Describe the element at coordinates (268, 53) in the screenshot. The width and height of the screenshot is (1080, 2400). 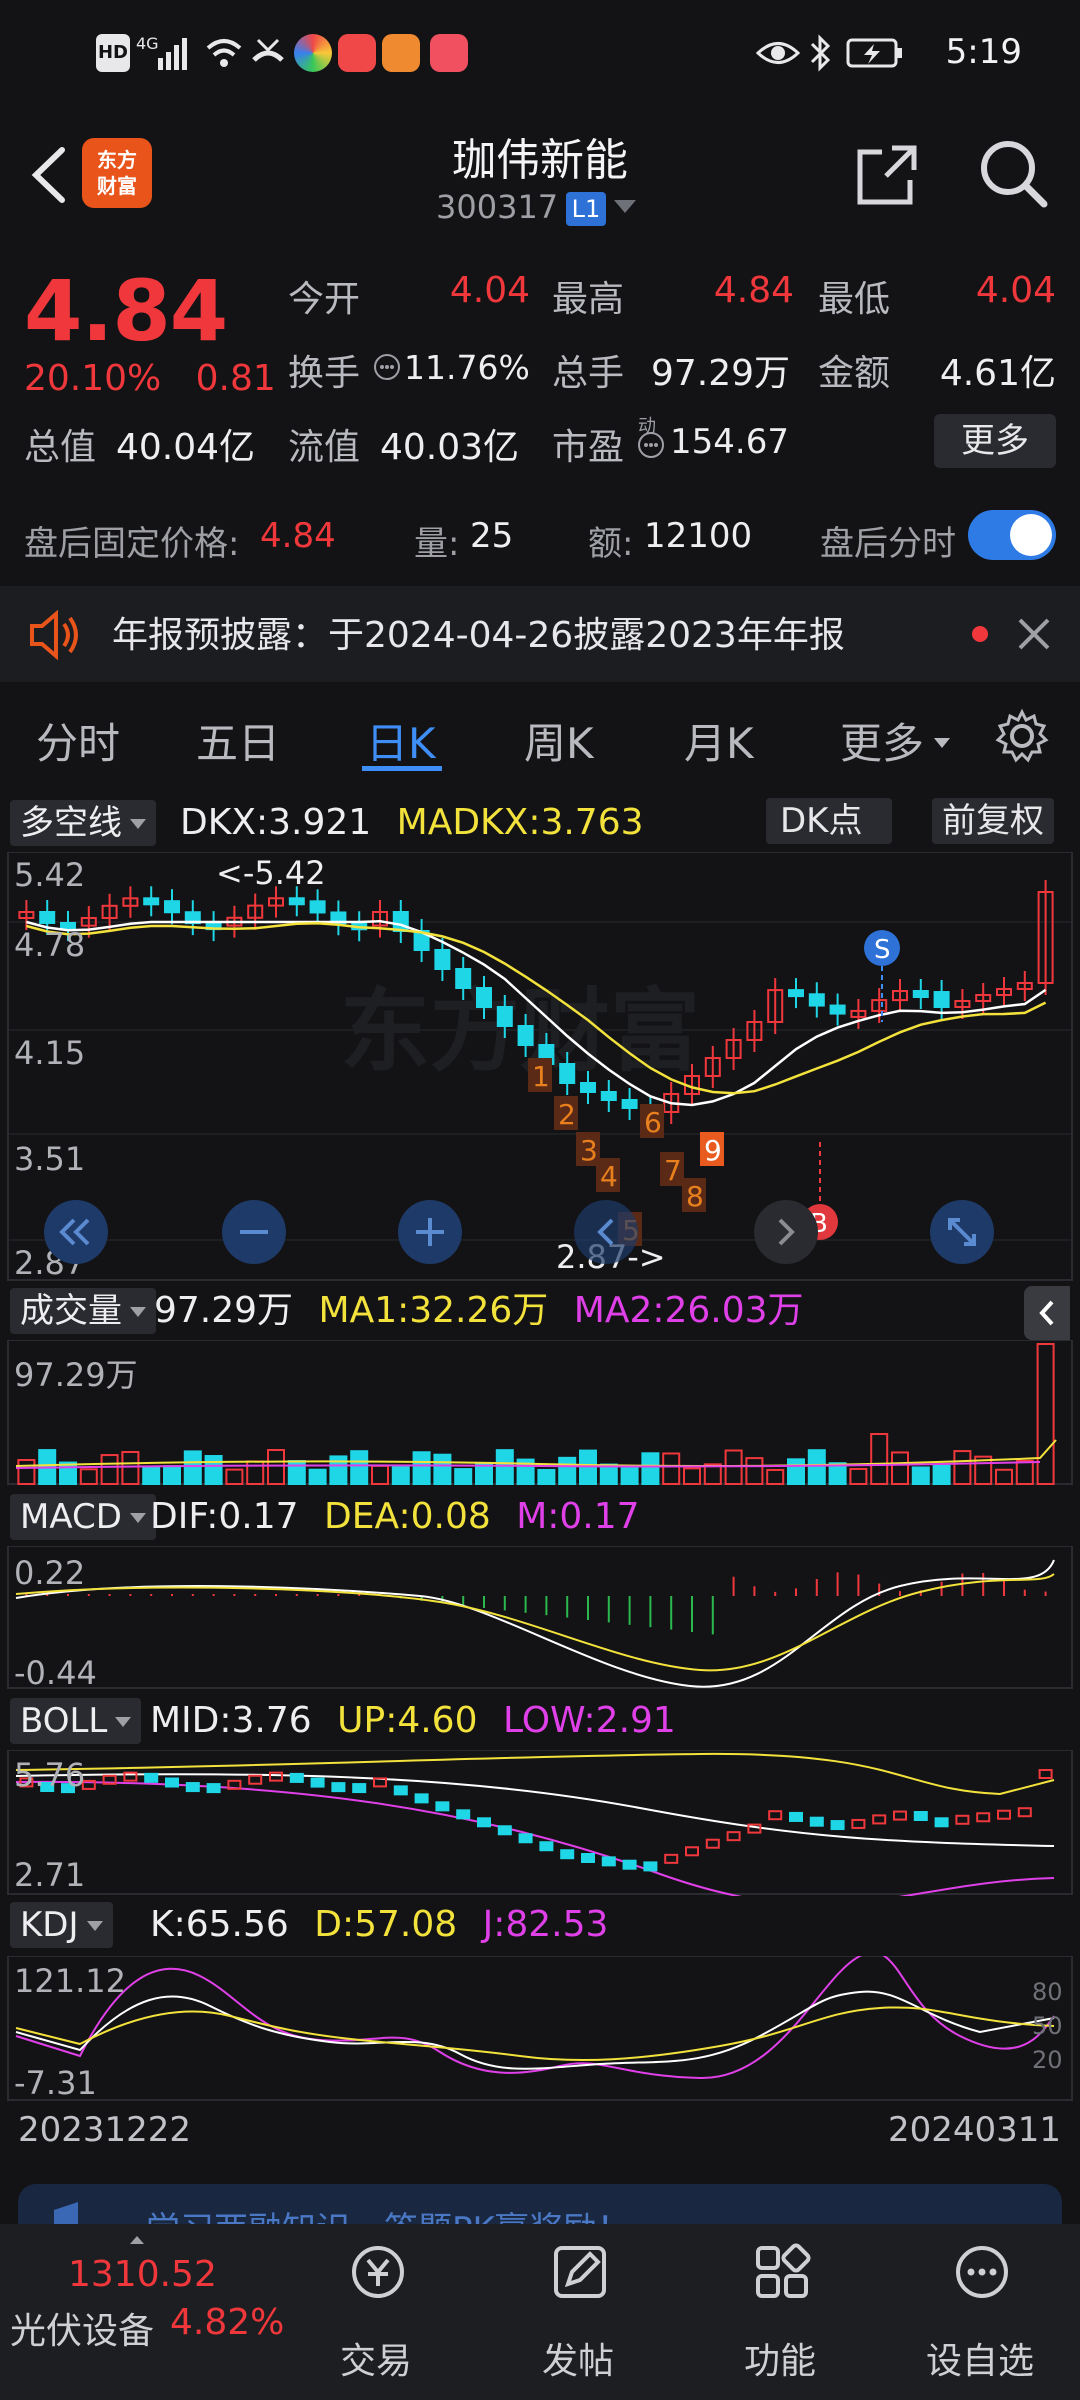
I see `missed-call-icon` at that location.